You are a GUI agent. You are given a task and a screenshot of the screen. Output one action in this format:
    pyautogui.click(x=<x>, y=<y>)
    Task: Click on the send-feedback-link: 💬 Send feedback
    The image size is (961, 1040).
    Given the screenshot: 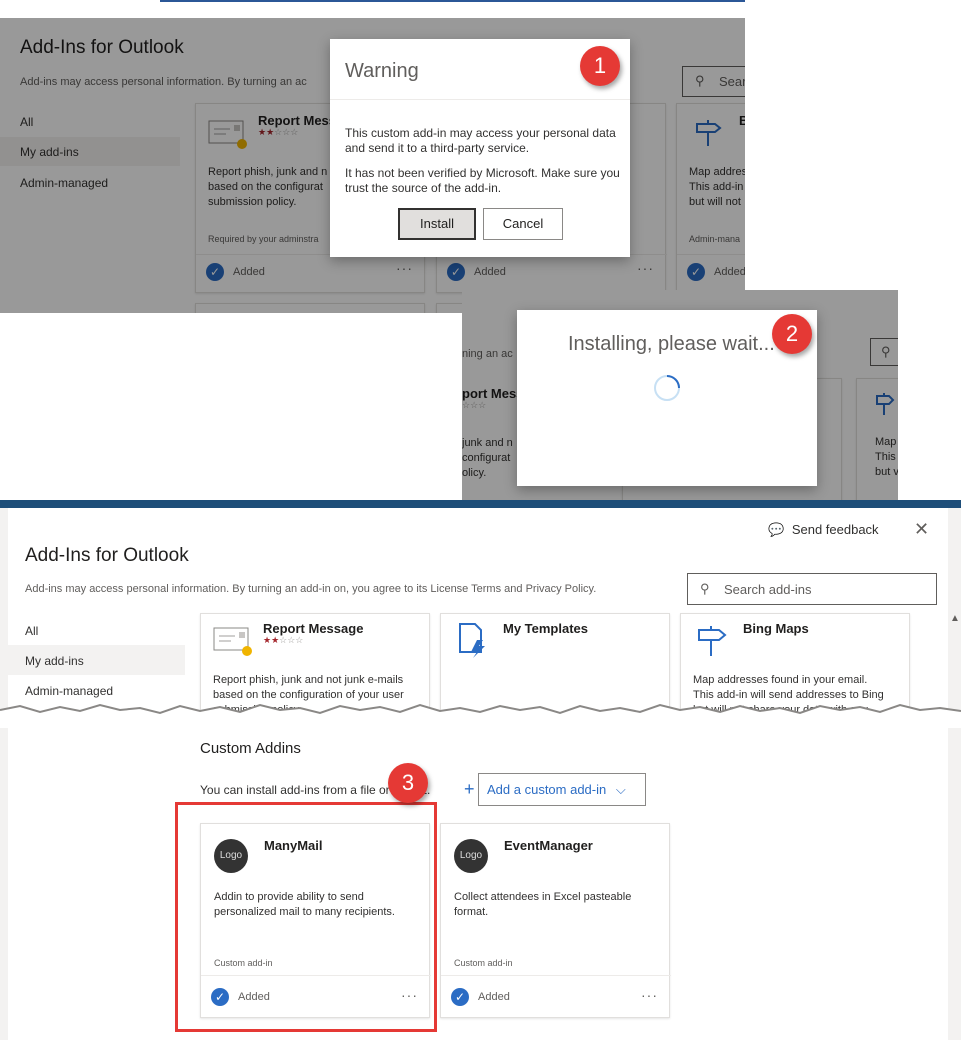 What is the action you would take?
    pyautogui.click(x=823, y=530)
    